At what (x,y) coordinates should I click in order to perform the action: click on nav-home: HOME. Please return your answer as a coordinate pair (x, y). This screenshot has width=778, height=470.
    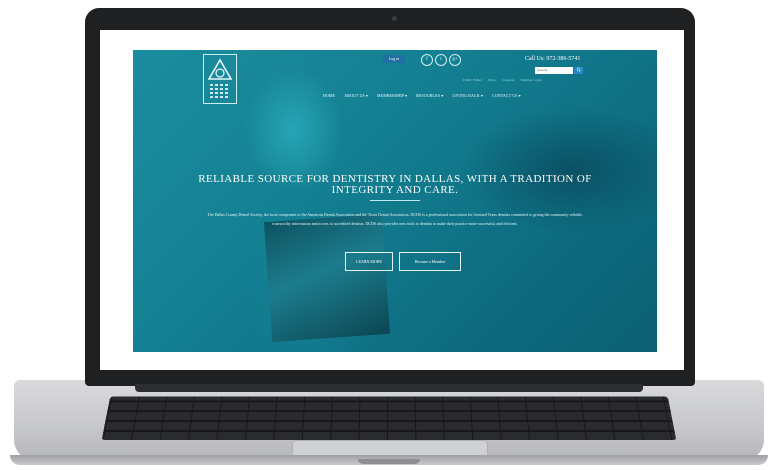
    Looking at the image, I should click on (329, 95).